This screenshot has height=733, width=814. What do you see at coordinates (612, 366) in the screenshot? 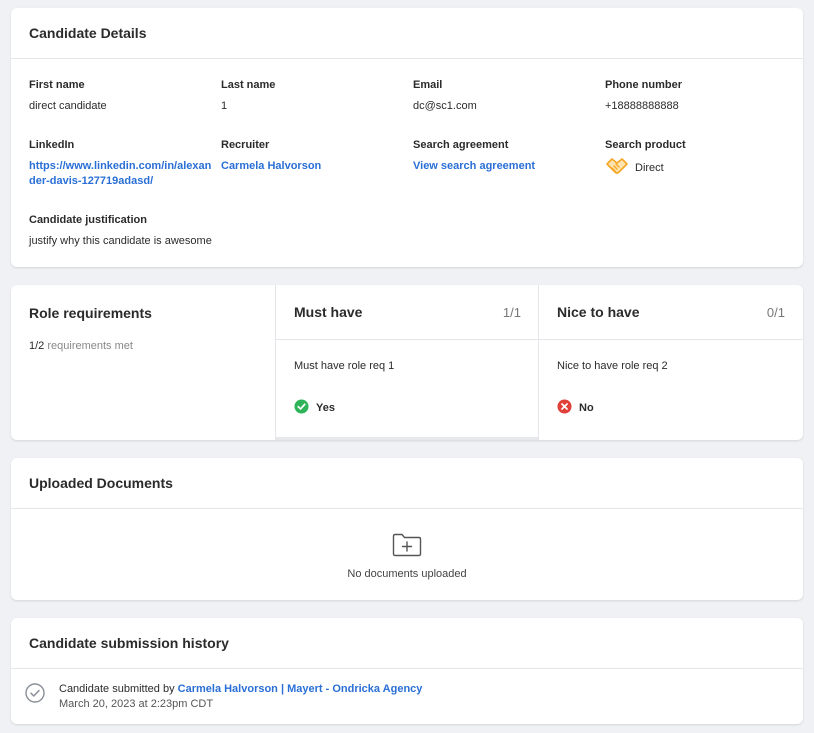
I see `nice-to-have-item: Nice to have role req 2` at bounding box center [612, 366].